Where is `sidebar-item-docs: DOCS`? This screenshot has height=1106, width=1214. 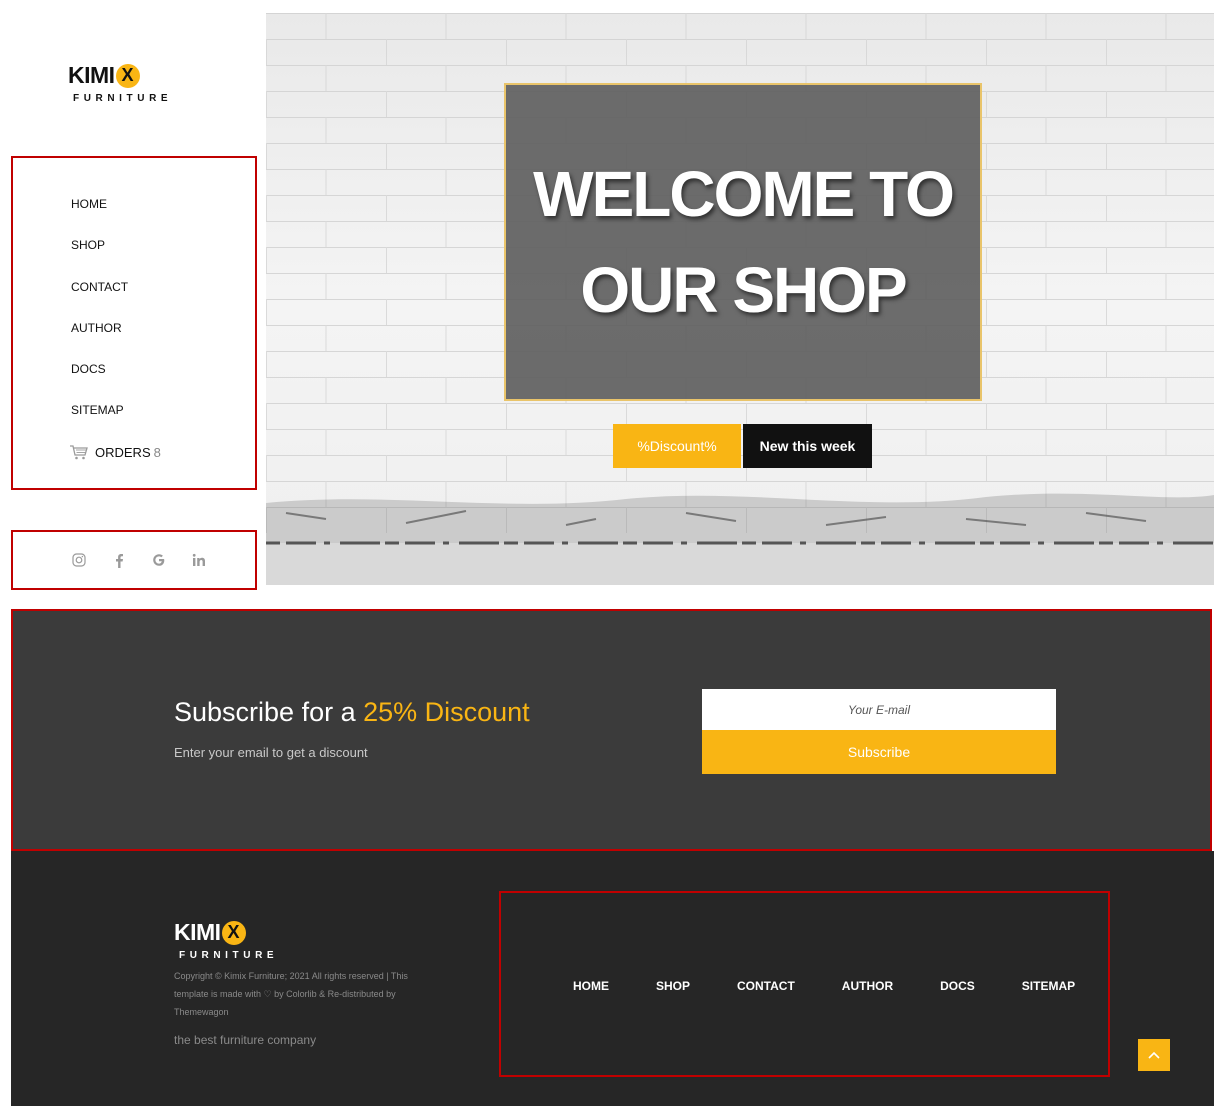 sidebar-item-docs: DOCS is located at coordinates (99, 381).